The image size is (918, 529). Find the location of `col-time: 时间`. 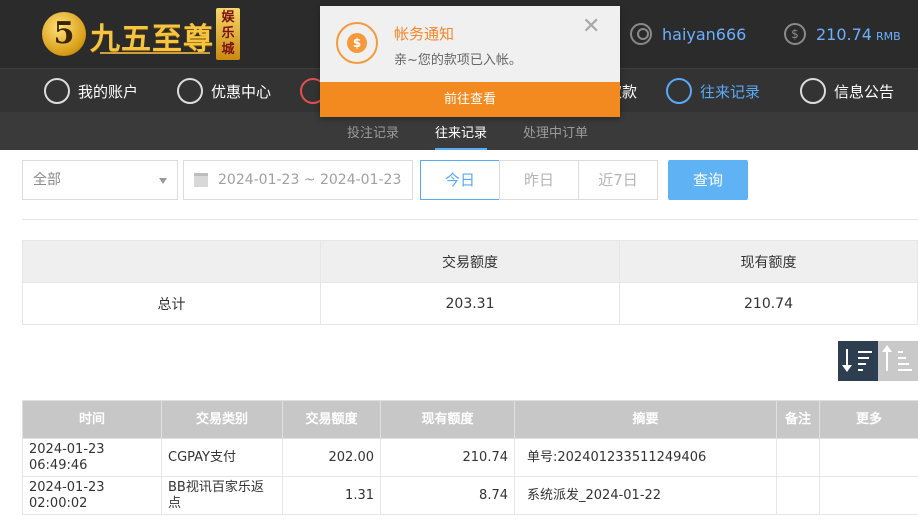

col-time: 时间 is located at coordinates (92, 419).